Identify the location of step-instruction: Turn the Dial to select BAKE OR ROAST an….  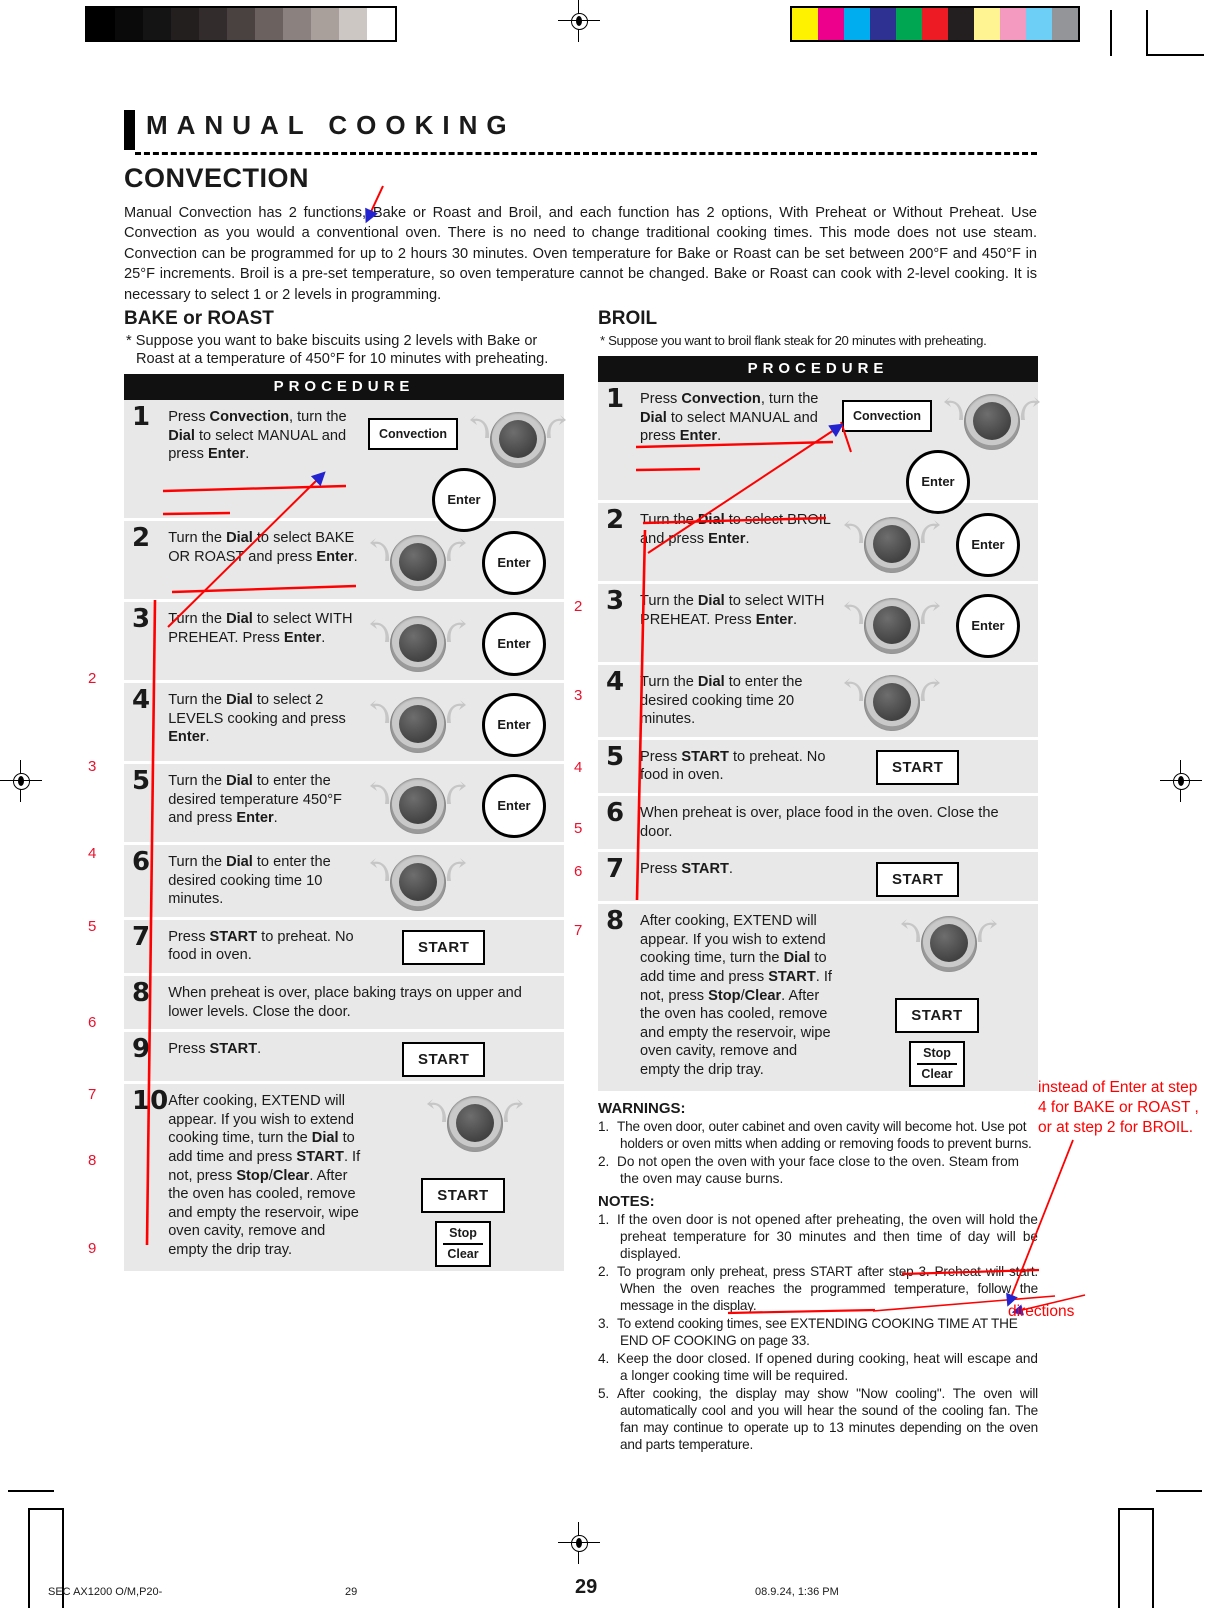
(263, 547).